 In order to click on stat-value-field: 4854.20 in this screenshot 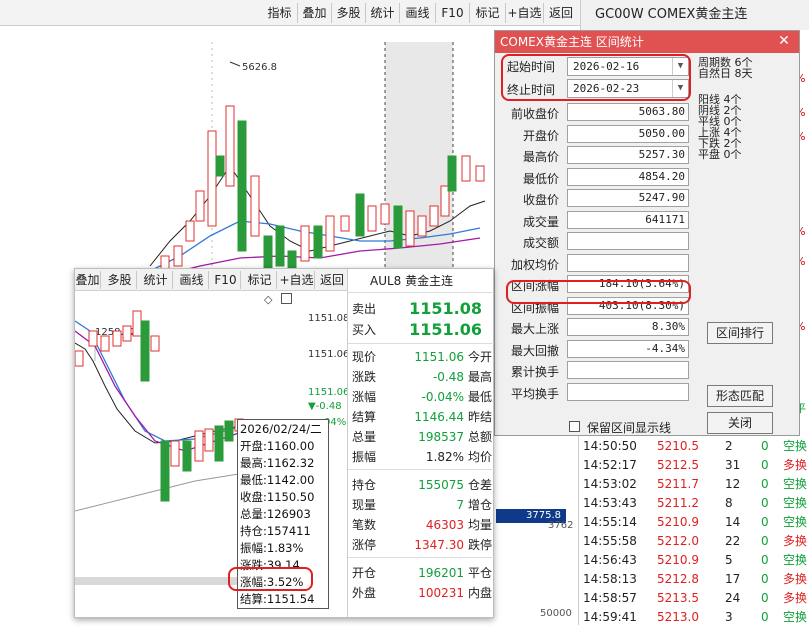, I will do `click(628, 176)`.